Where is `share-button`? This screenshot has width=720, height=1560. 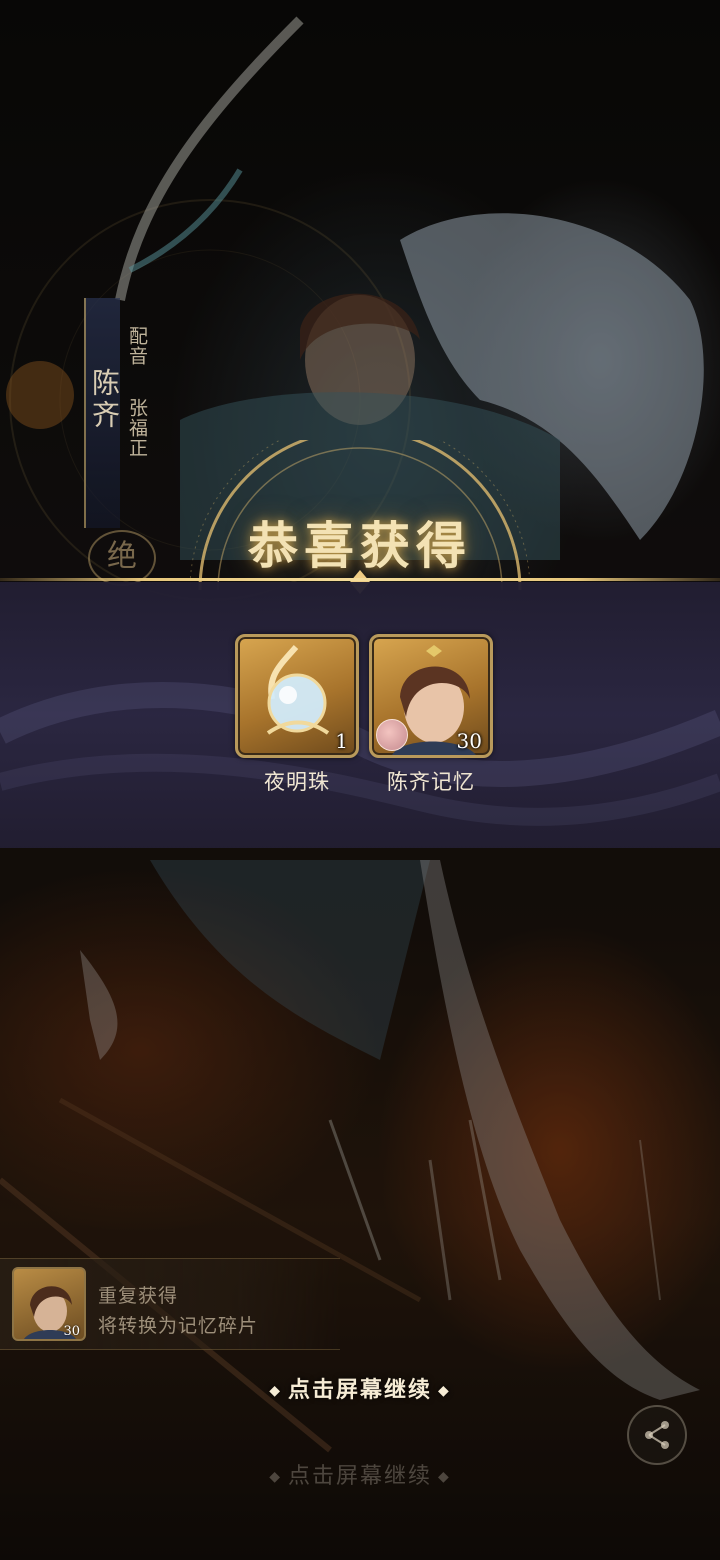
share-button is located at coordinates (657, 1435).